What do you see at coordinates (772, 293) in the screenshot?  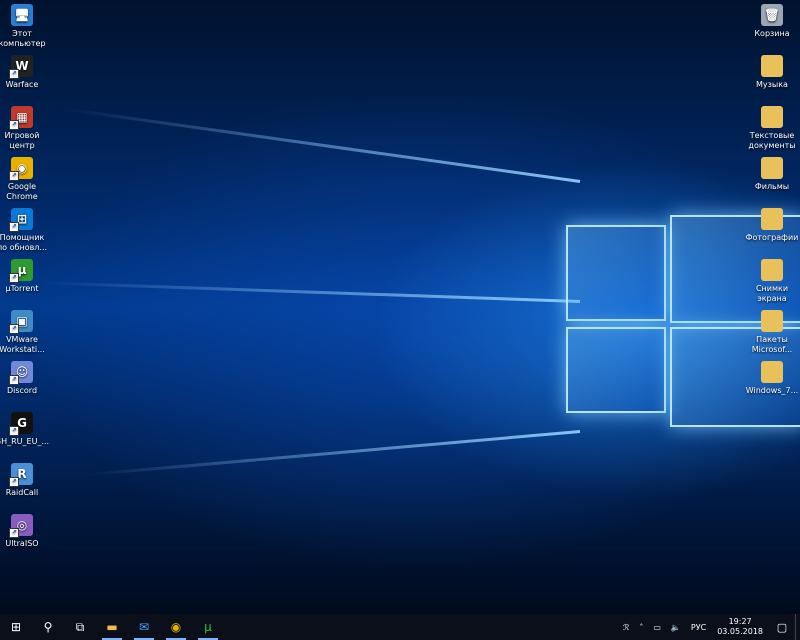 I see `desktop-shortcut-label: Снимки экрана` at bounding box center [772, 293].